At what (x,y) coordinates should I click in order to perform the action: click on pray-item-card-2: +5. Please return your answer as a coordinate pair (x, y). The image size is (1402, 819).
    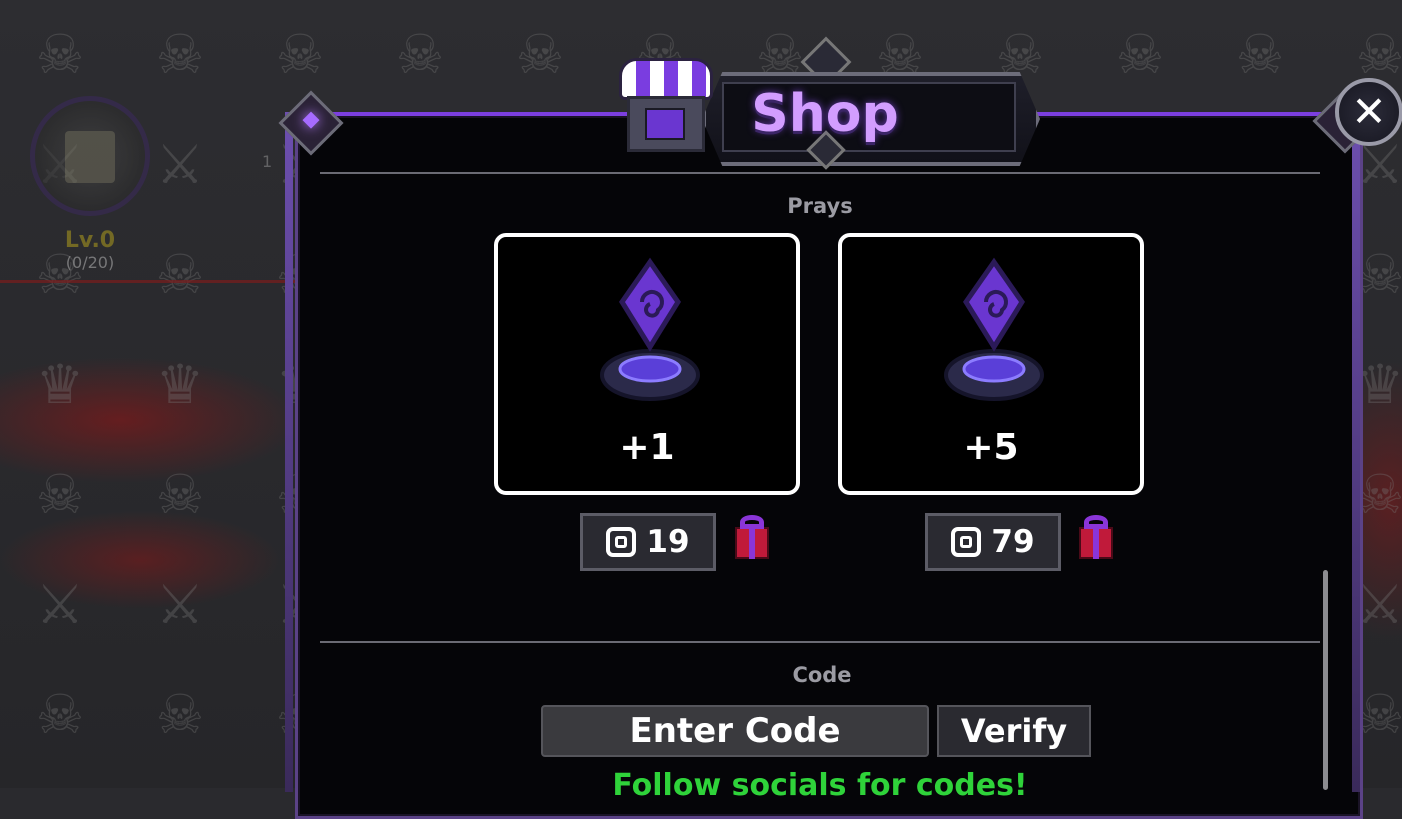
    Looking at the image, I should click on (991, 364).